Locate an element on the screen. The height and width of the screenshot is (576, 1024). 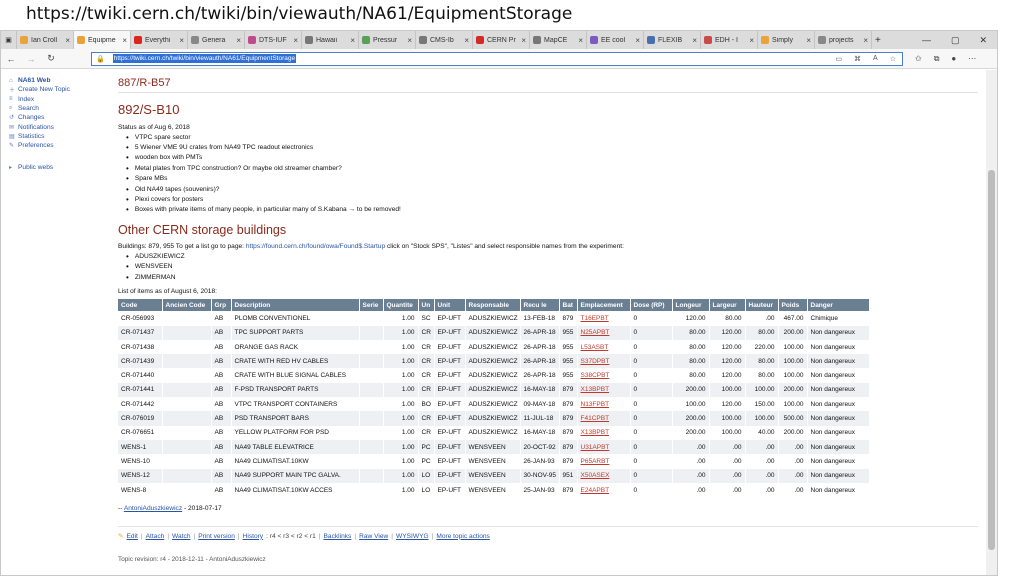
menu-icon: ⋯ is located at coordinates (972, 59).